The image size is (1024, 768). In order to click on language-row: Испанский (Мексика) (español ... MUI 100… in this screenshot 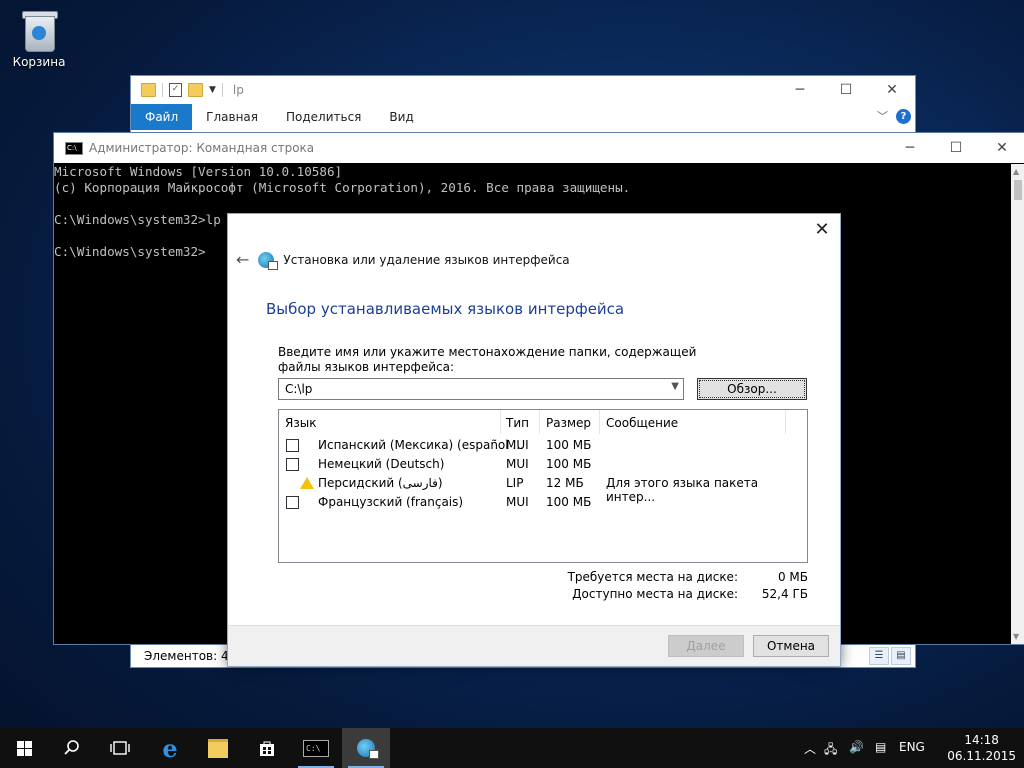, I will do `click(543, 445)`.